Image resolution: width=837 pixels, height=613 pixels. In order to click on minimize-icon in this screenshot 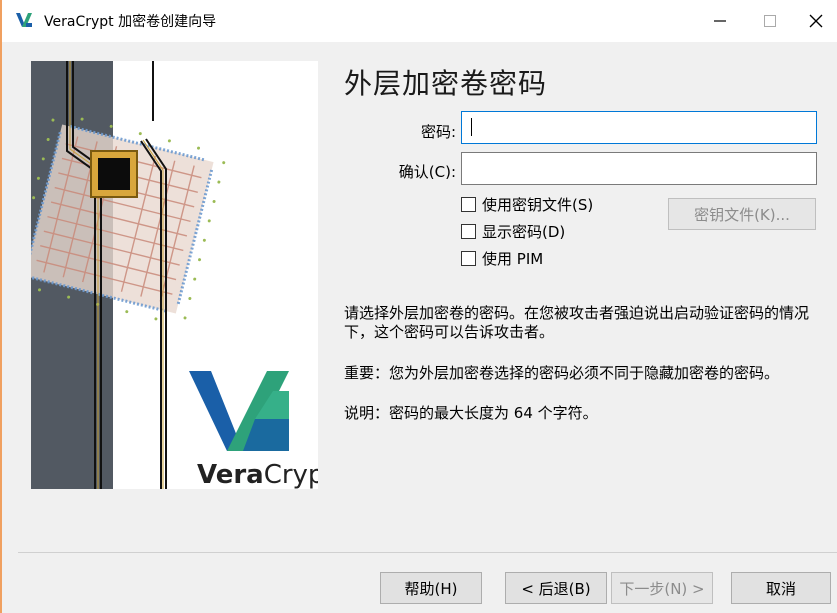, I will do `click(720, 21)`.